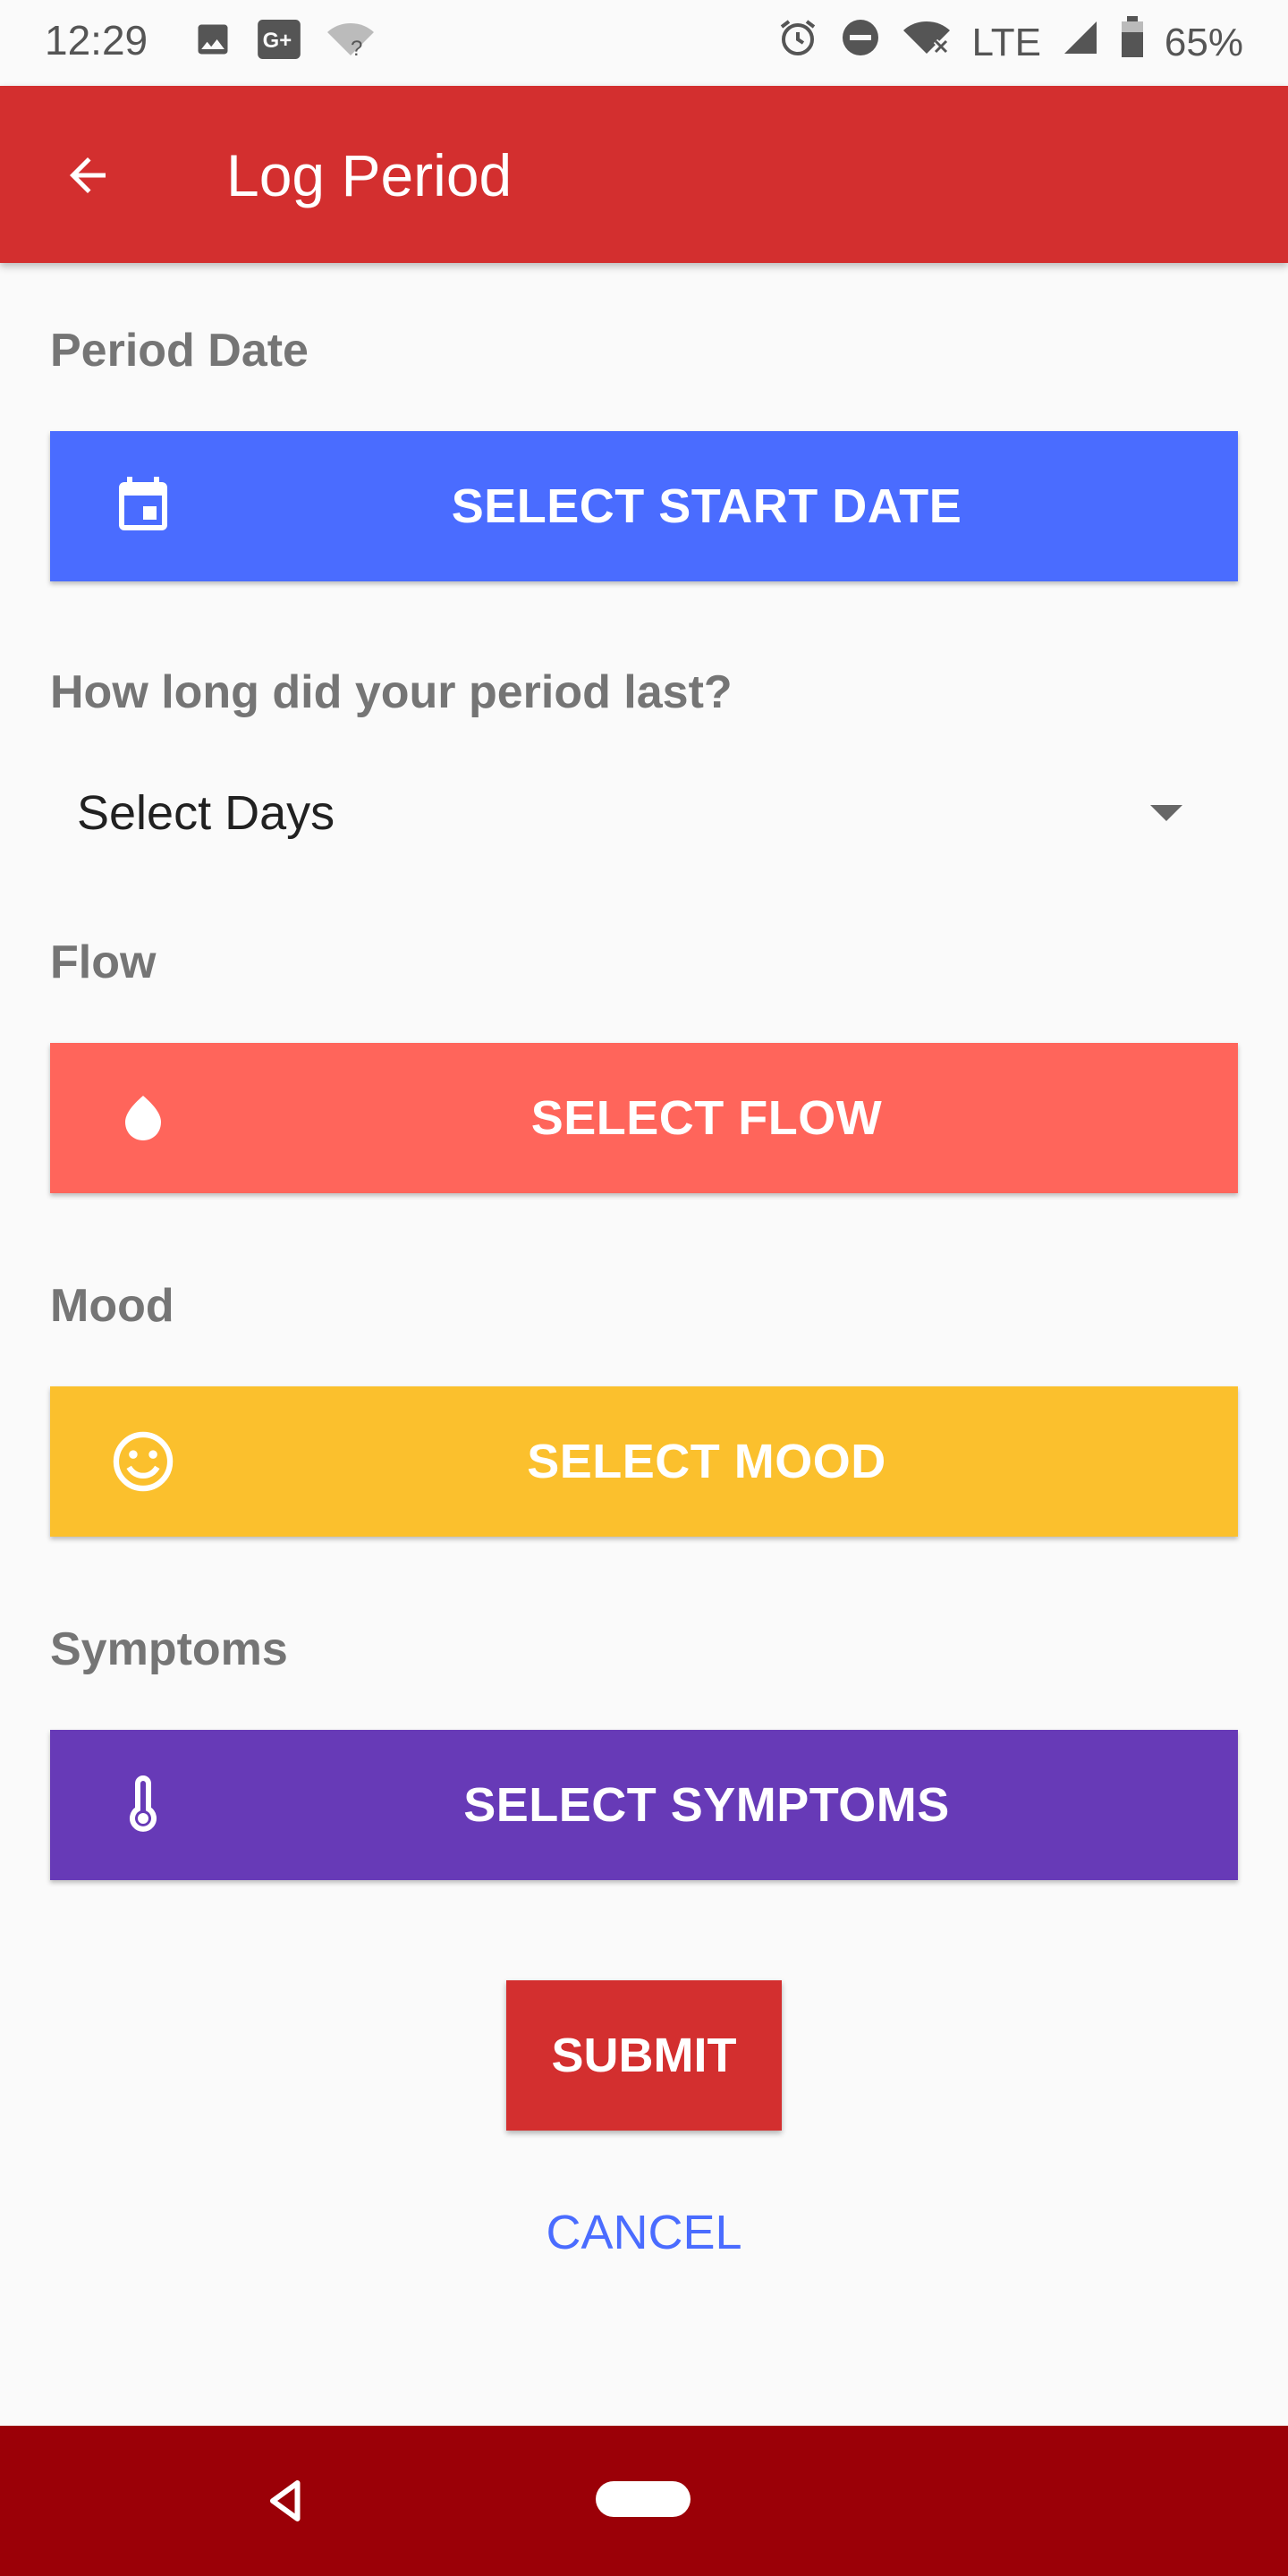  I want to click on svg-text: G+, so click(277, 41).